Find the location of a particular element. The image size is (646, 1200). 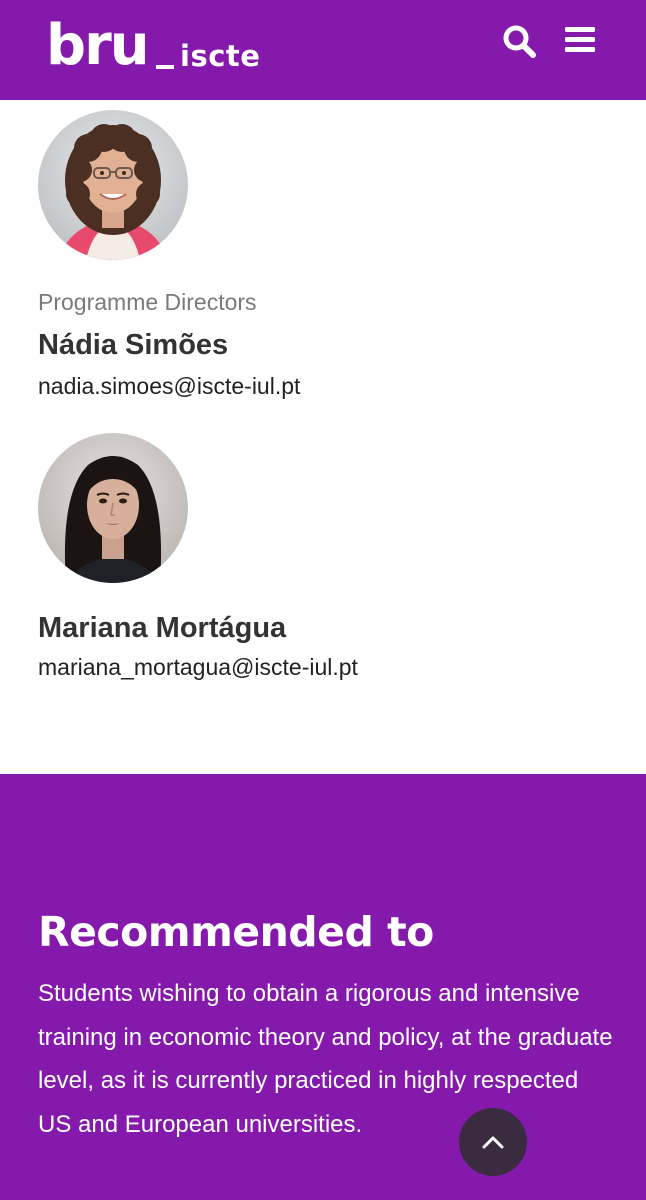

chevron-up-icon is located at coordinates (493, 1142).